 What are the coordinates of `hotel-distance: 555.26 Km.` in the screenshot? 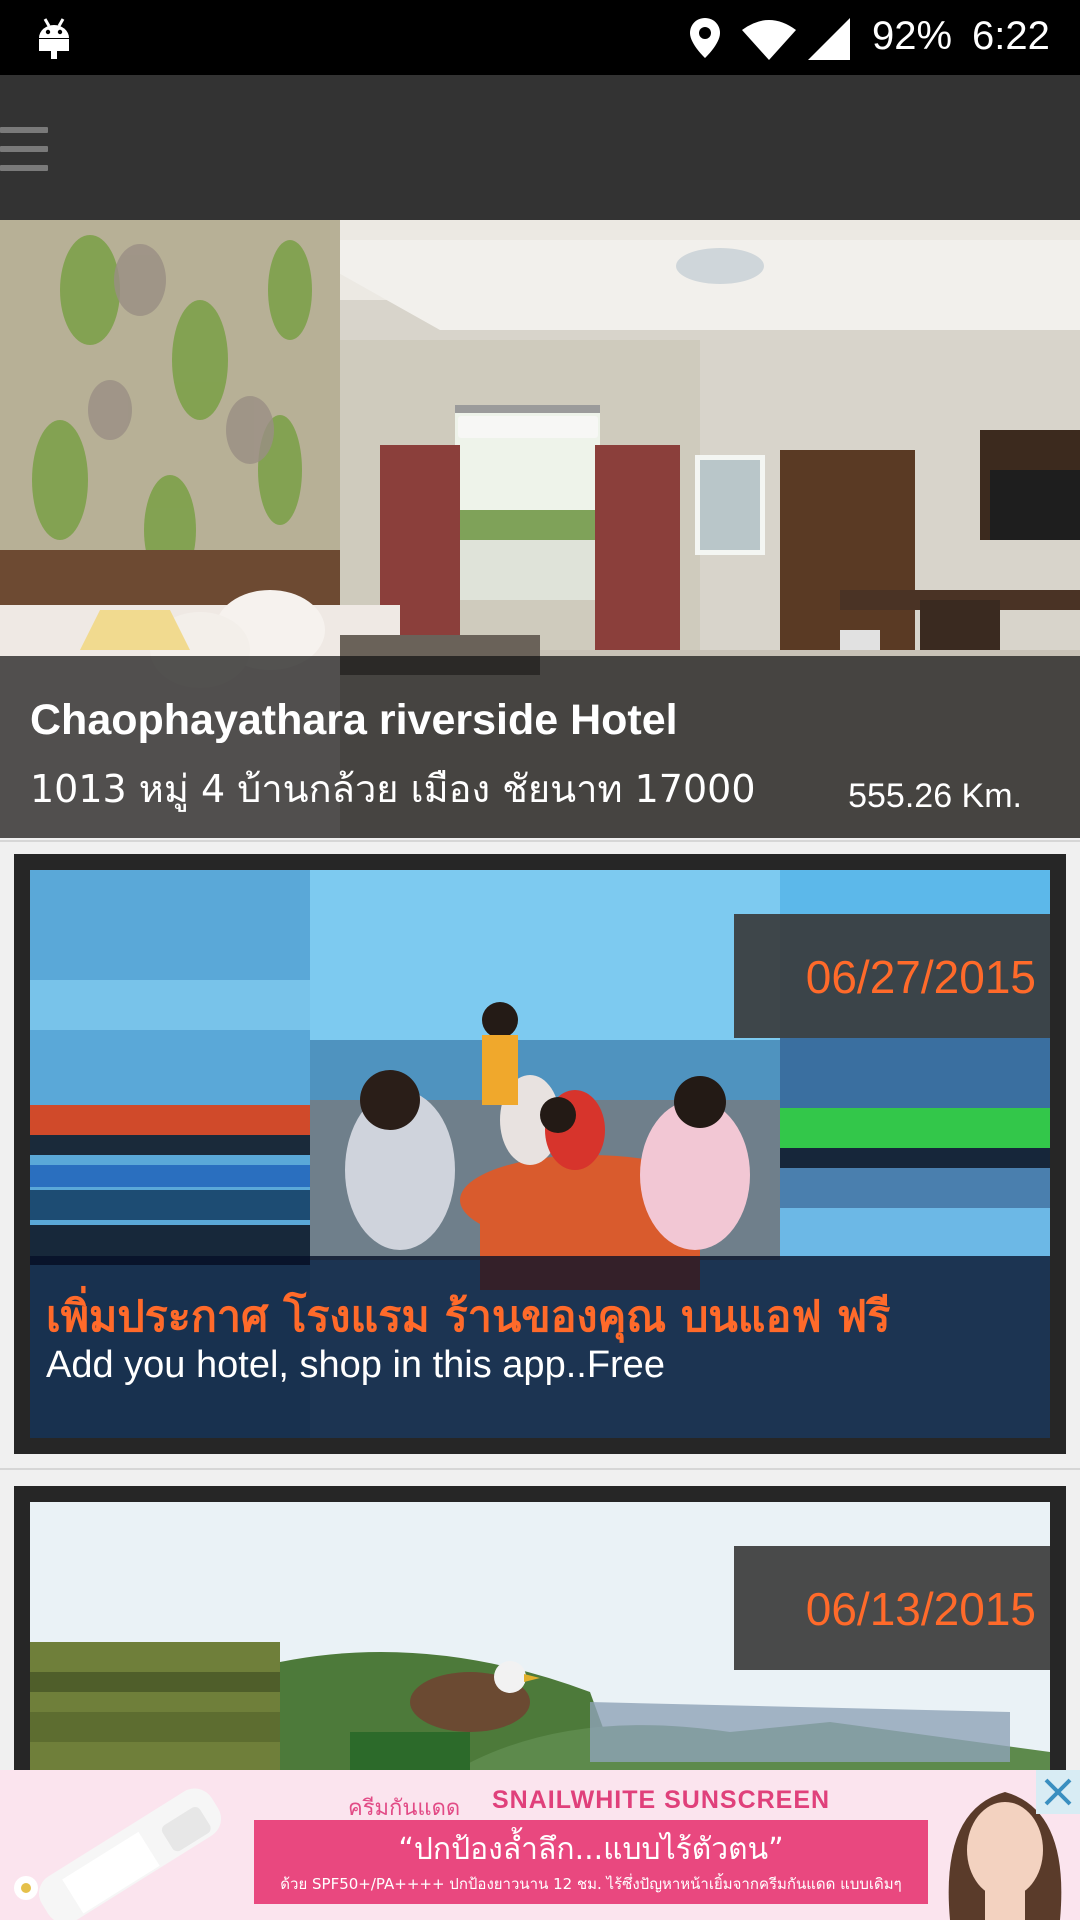 It's located at (935, 796).